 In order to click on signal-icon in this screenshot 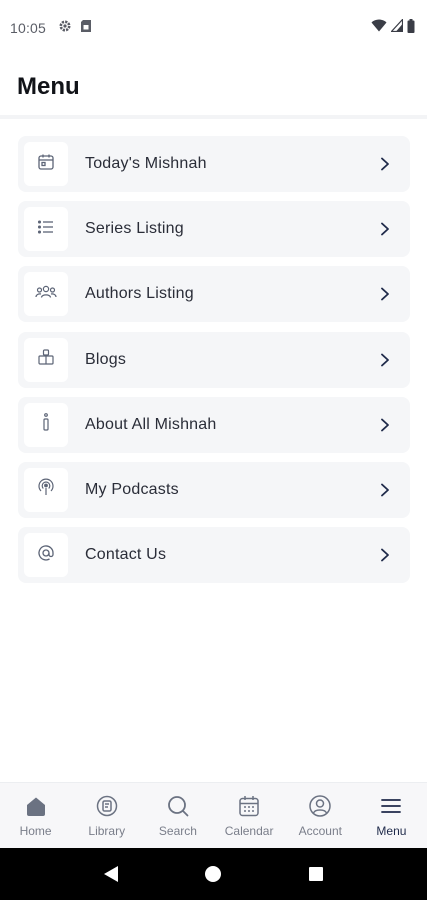, I will do `click(397, 27)`.